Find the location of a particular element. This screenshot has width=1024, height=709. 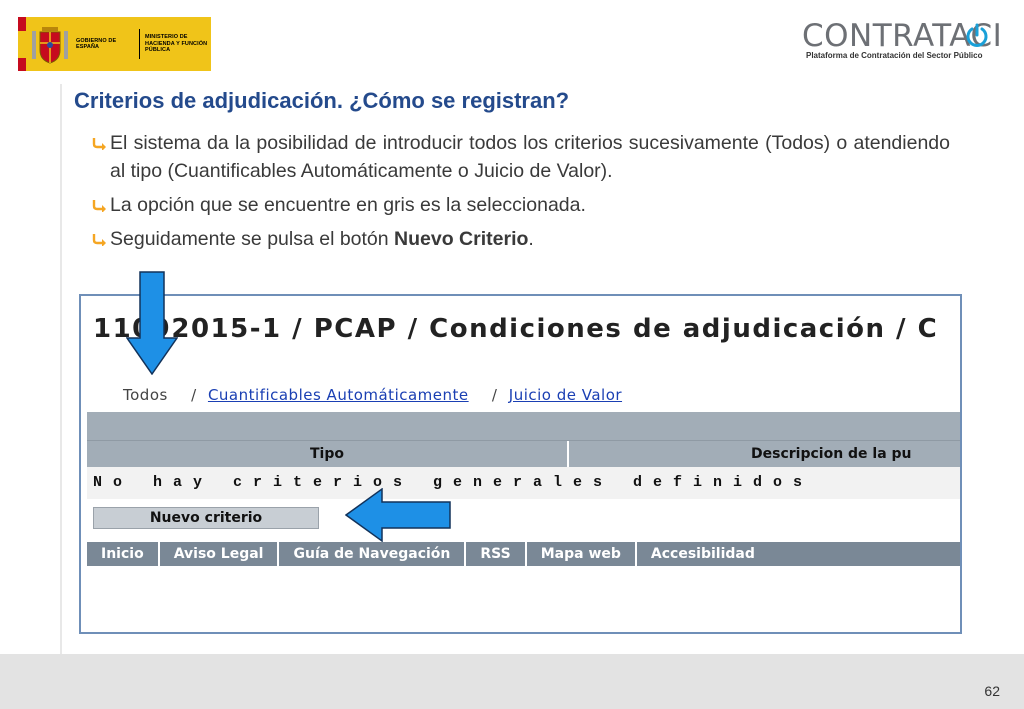

left-arrow-icon is located at coordinates (398, 515).